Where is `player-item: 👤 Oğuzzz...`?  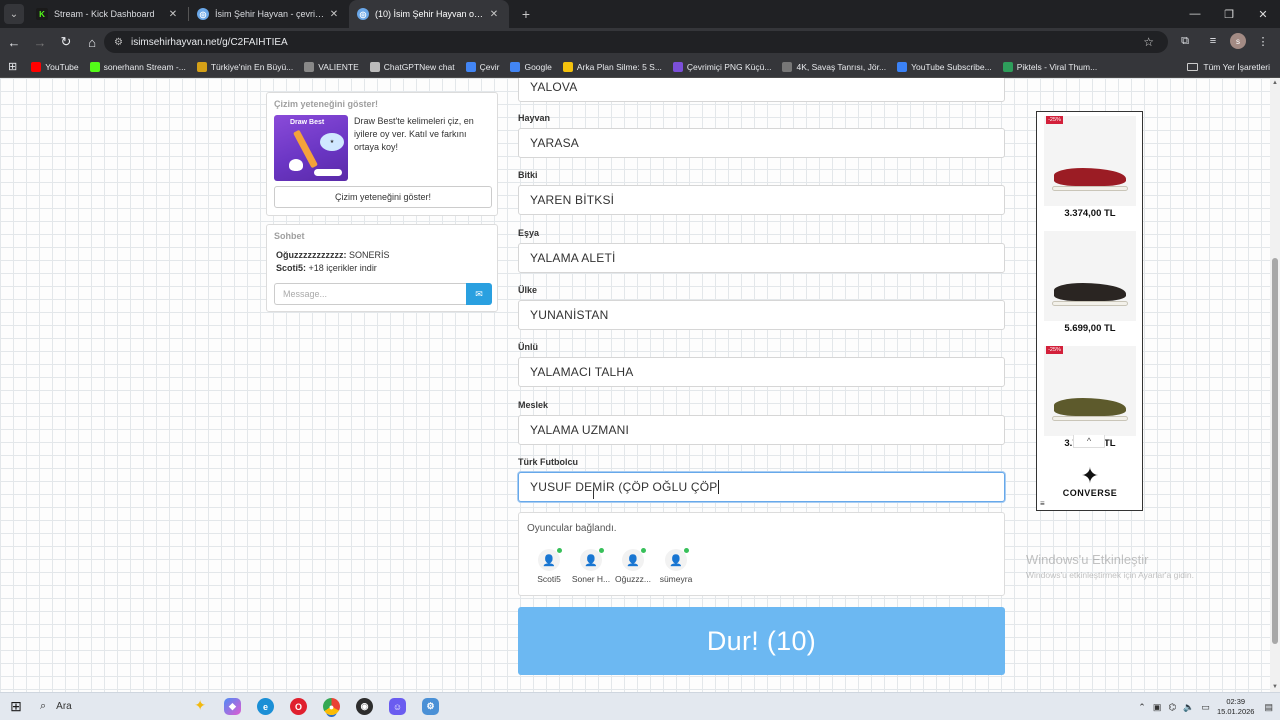
player-item: 👤 Oğuzzz... is located at coordinates (633, 566).